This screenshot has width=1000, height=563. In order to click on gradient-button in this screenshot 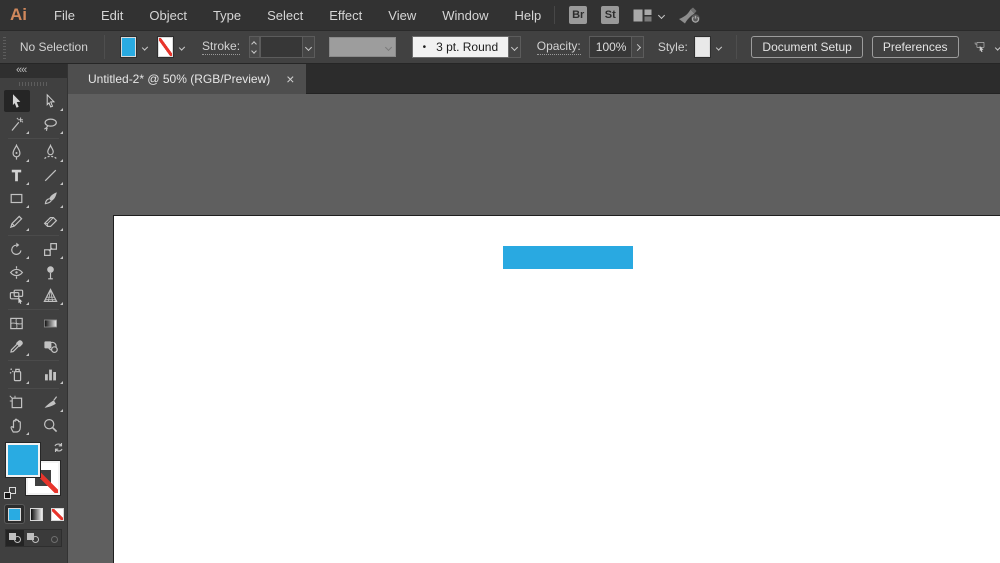, I will do `click(36, 514)`.